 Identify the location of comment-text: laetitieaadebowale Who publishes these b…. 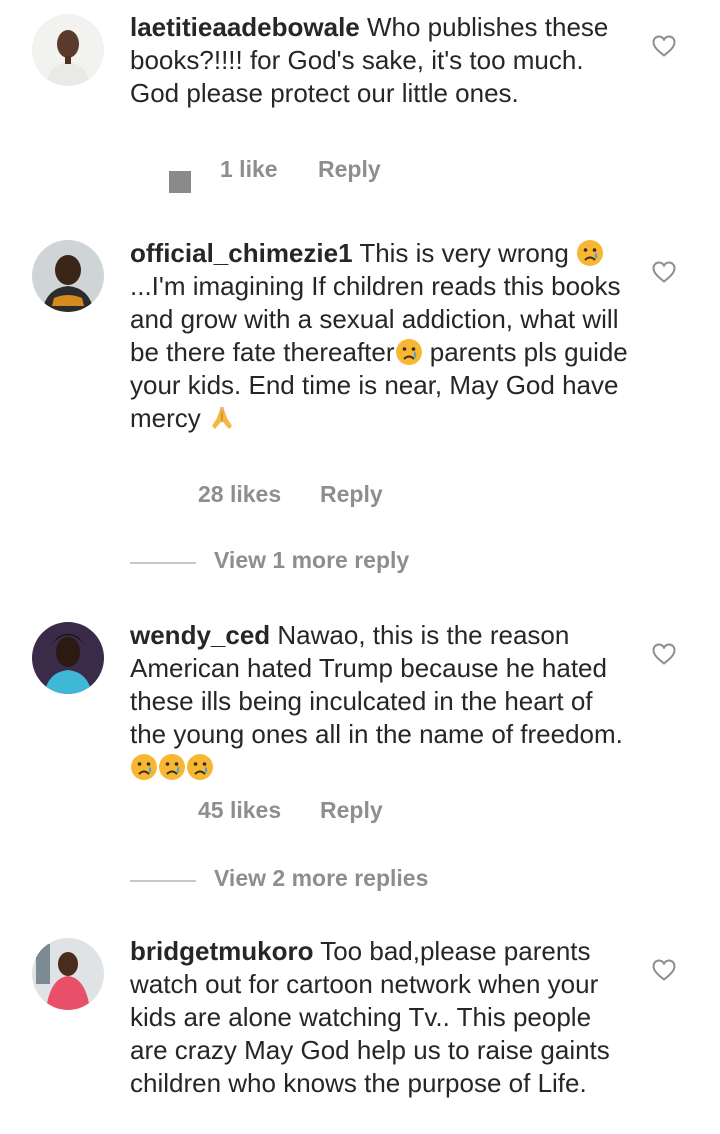
(380, 60).